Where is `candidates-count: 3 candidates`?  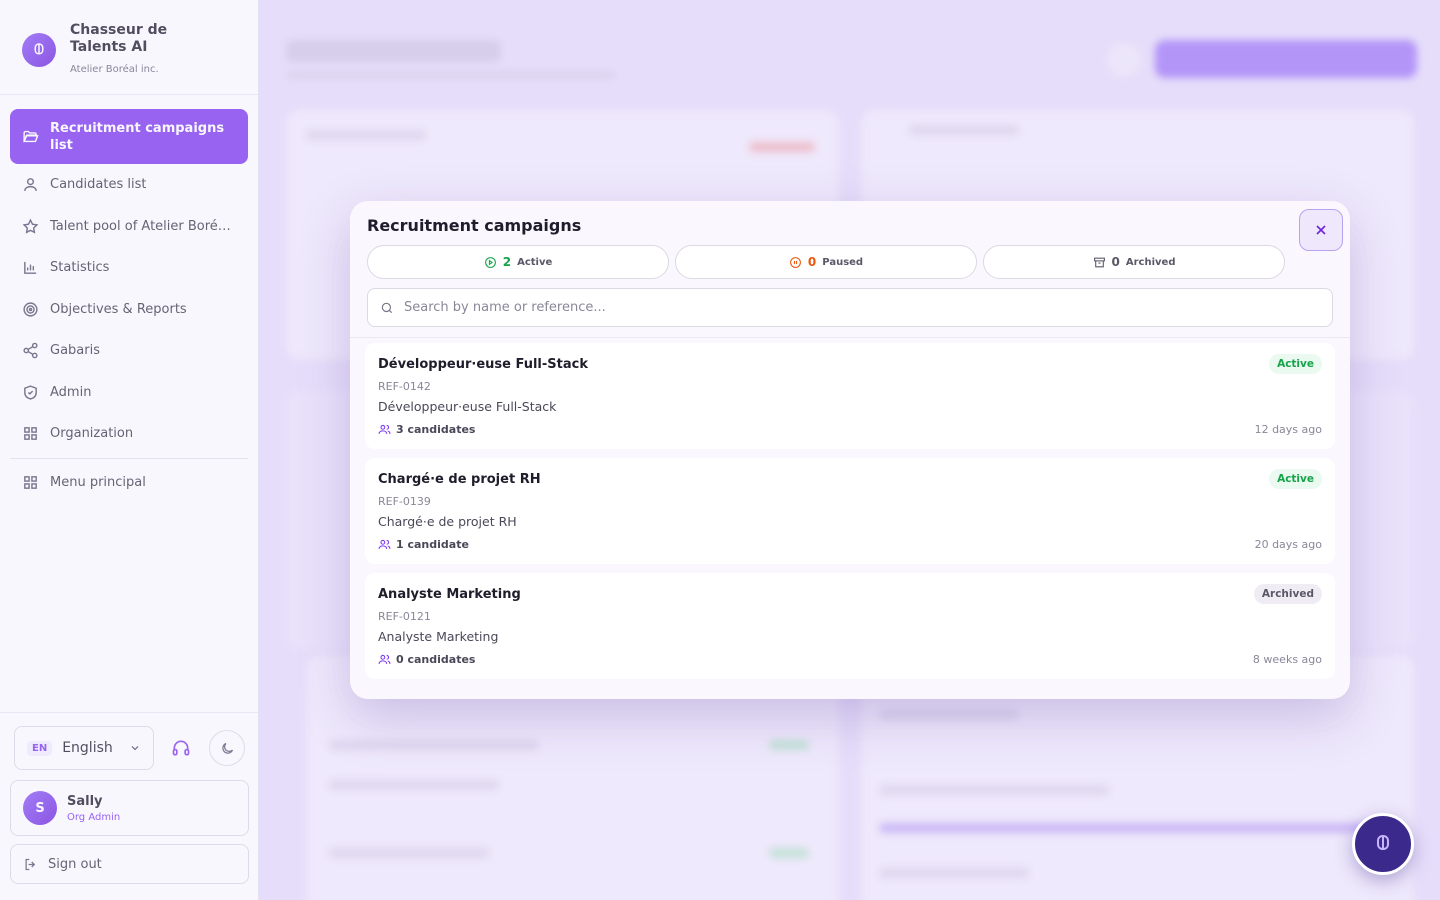
candidates-count: 3 candidates is located at coordinates (436, 429).